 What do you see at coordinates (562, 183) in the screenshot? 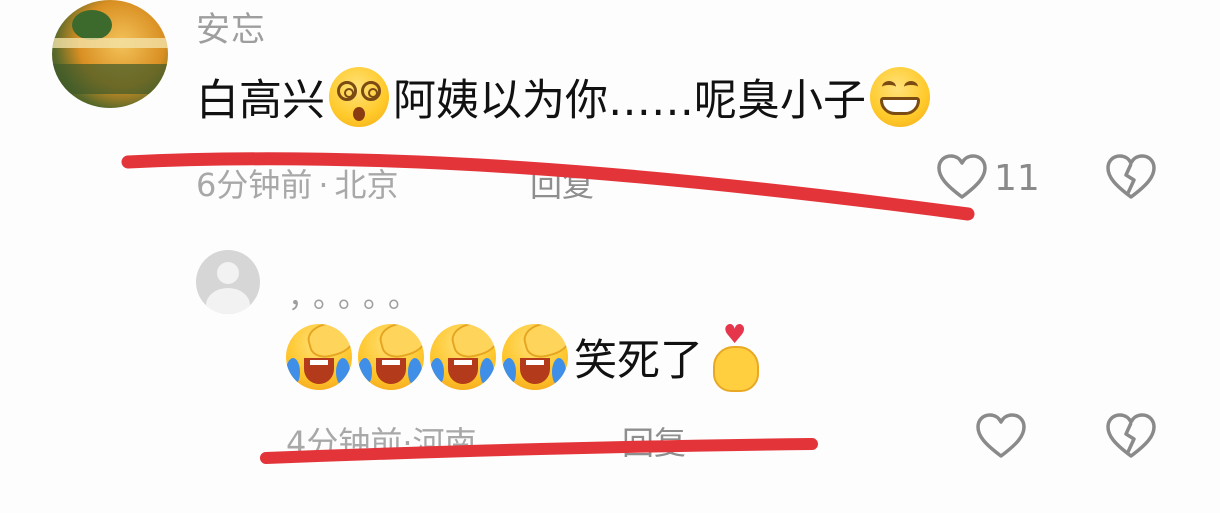
I see `reply-button: 回复` at bounding box center [562, 183].